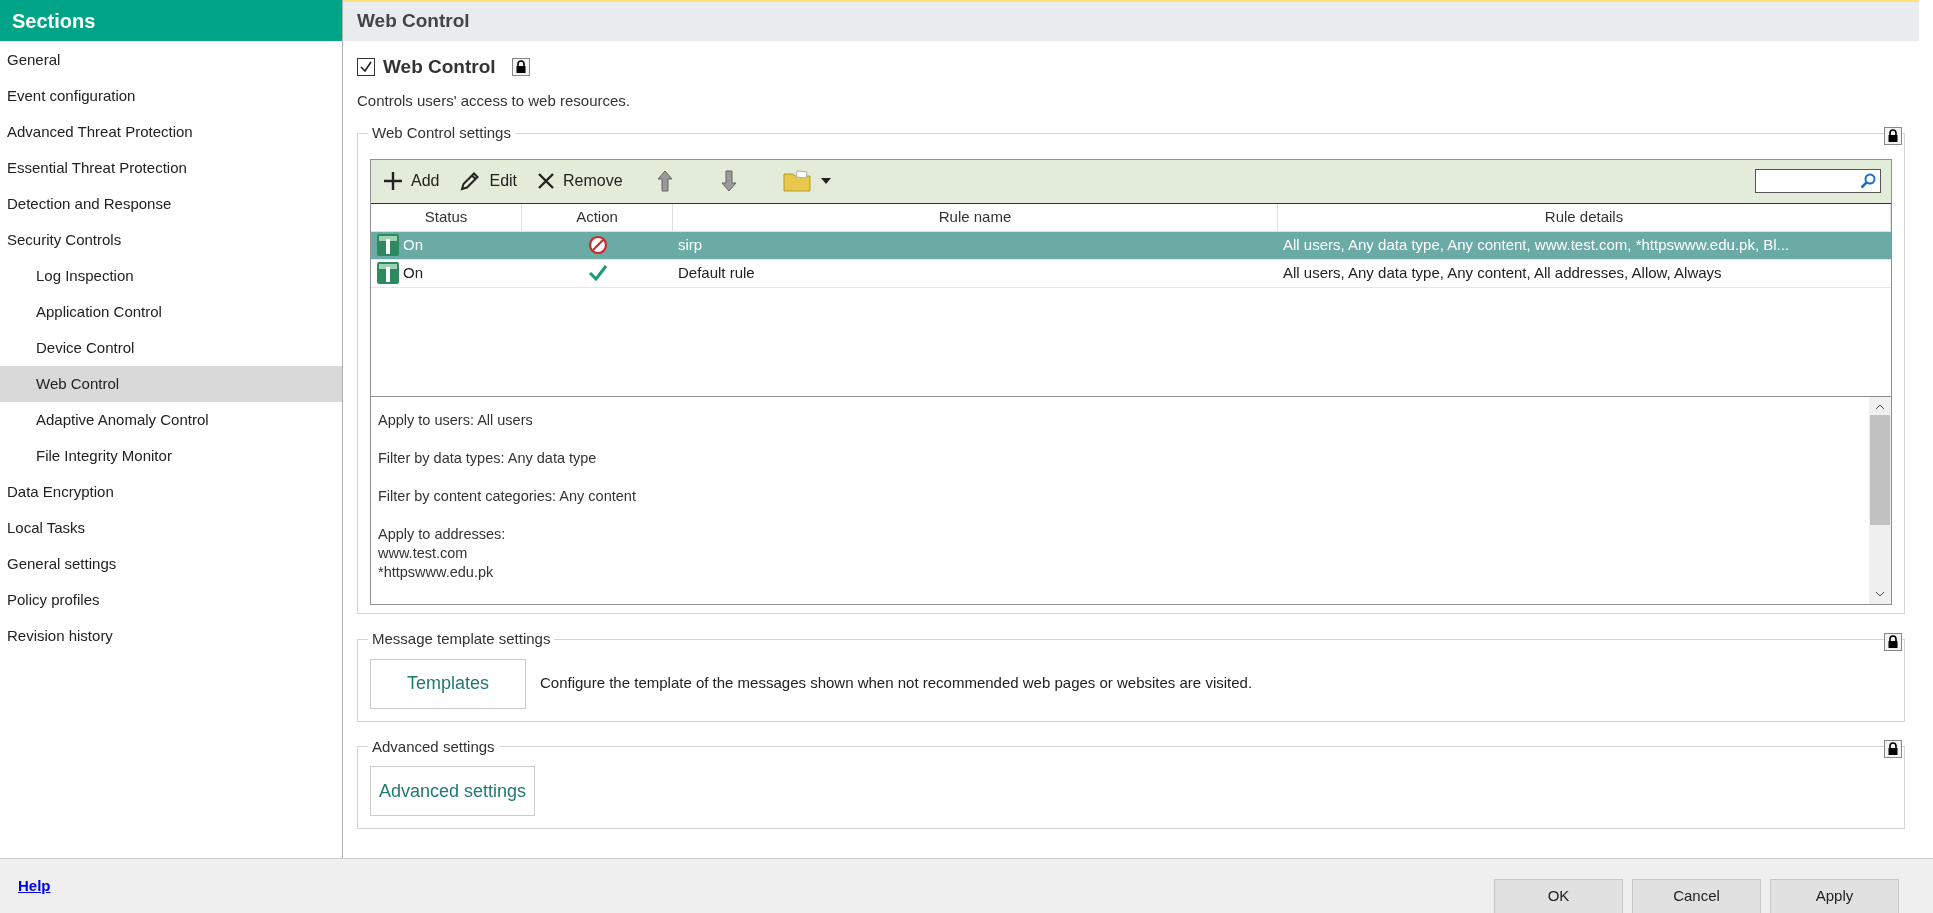  I want to click on sidebar-item: Event configuration, so click(171, 96).